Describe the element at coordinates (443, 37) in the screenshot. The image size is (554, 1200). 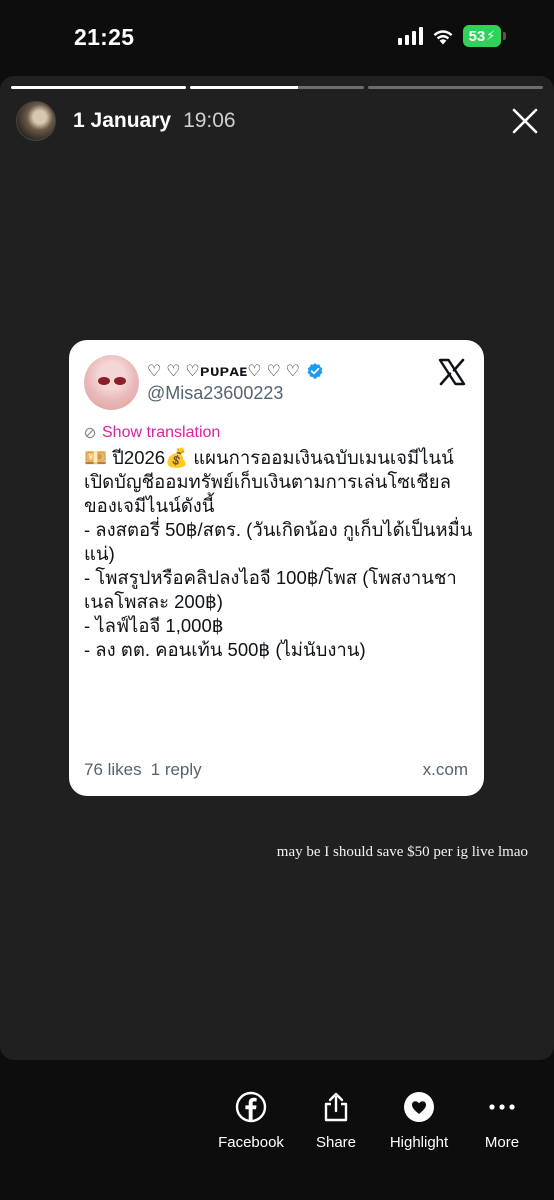
I see `wifi-icon` at that location.